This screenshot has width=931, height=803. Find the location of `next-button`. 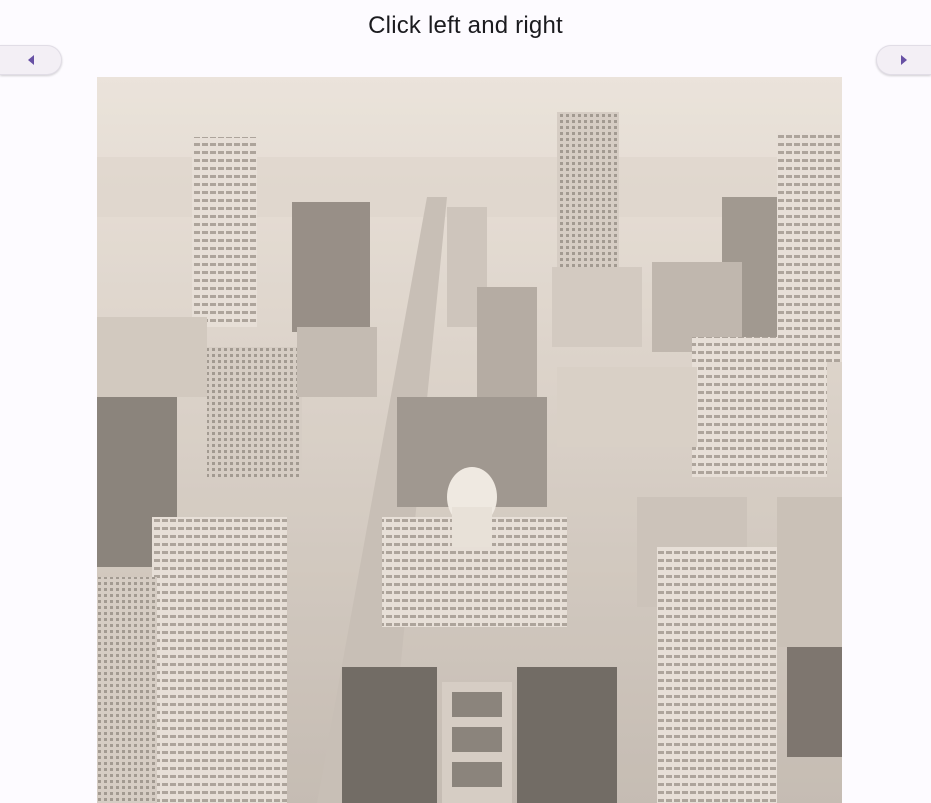

next-button is located at coordinates (903, 60).